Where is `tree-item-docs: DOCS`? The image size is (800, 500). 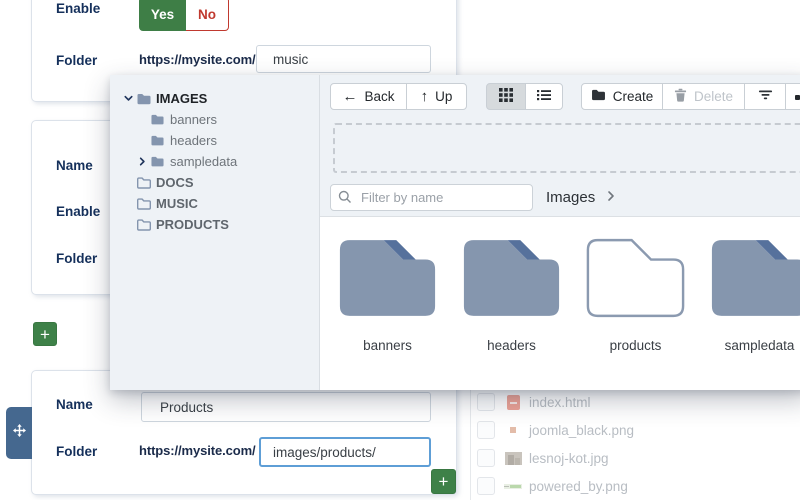
tree-item-docs: DOCS is located at coordinates (214, 182).